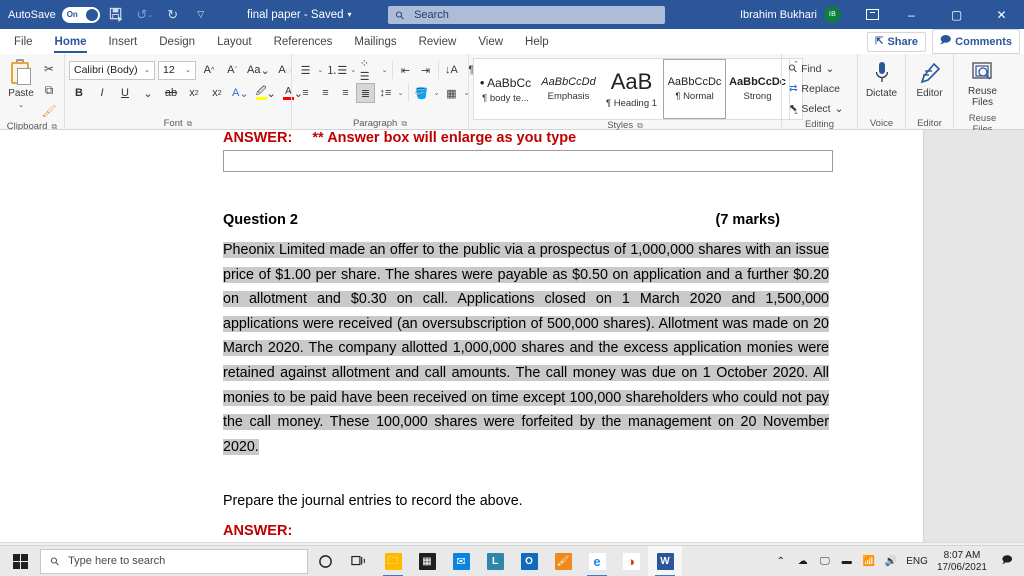  What do you see at coordinates (174, 561) in the screenshot?
I see `taskbar-search-input: ⚲ Type here to search` at bounding box center [174, 561].